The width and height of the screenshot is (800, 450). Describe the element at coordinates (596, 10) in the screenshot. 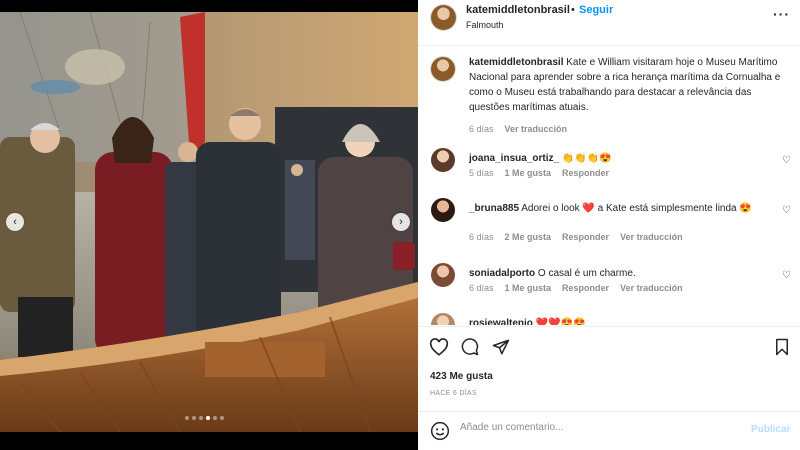

I see `follow-button: Seguir` at that location.